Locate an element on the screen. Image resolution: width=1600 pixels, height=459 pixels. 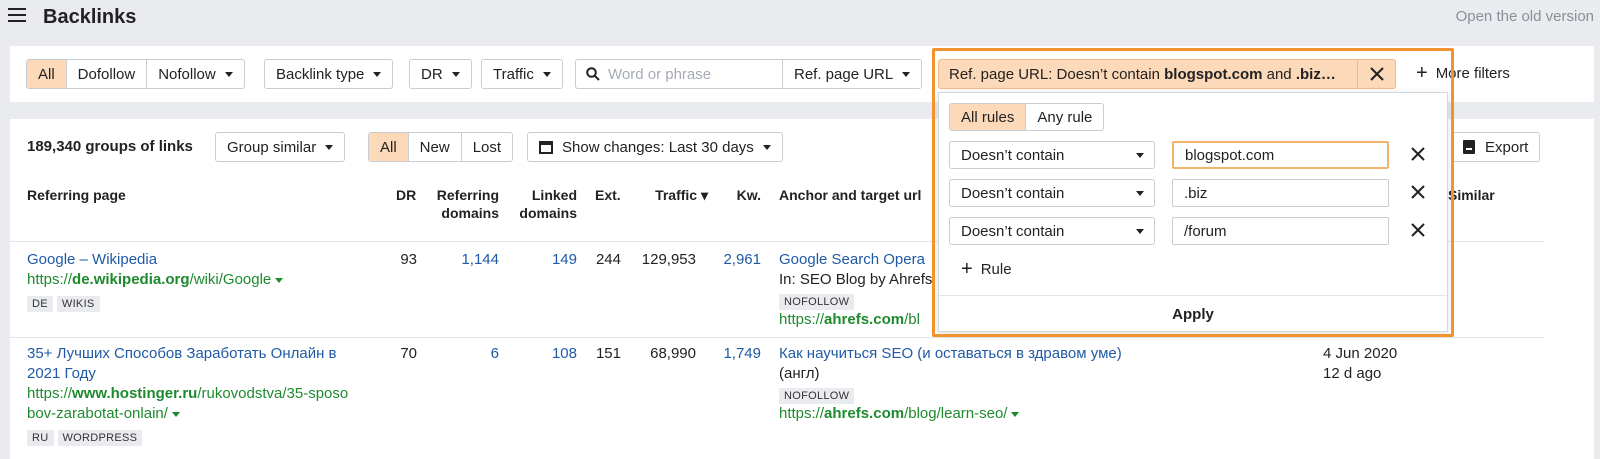
tag-badge: WIKIS is located at coordinates (78, 304).